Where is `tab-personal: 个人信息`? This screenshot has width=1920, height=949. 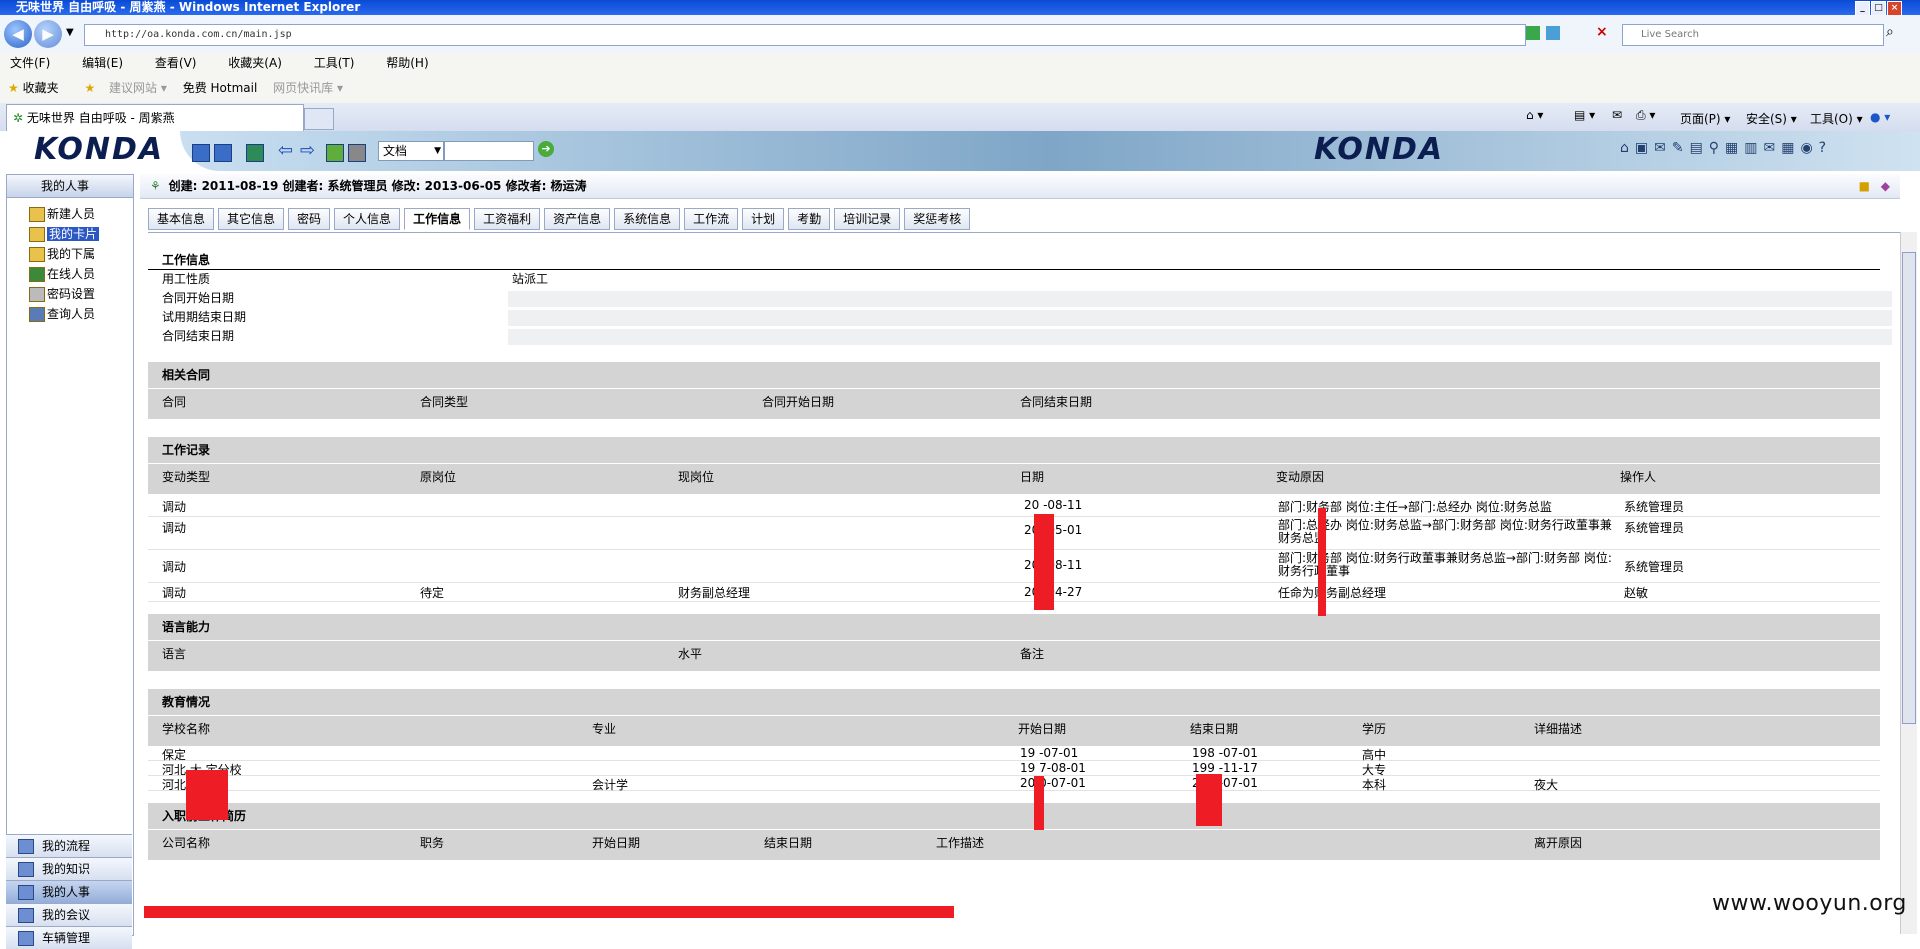 tab-personal: 个人信息 is located at coordinates (367, 219).